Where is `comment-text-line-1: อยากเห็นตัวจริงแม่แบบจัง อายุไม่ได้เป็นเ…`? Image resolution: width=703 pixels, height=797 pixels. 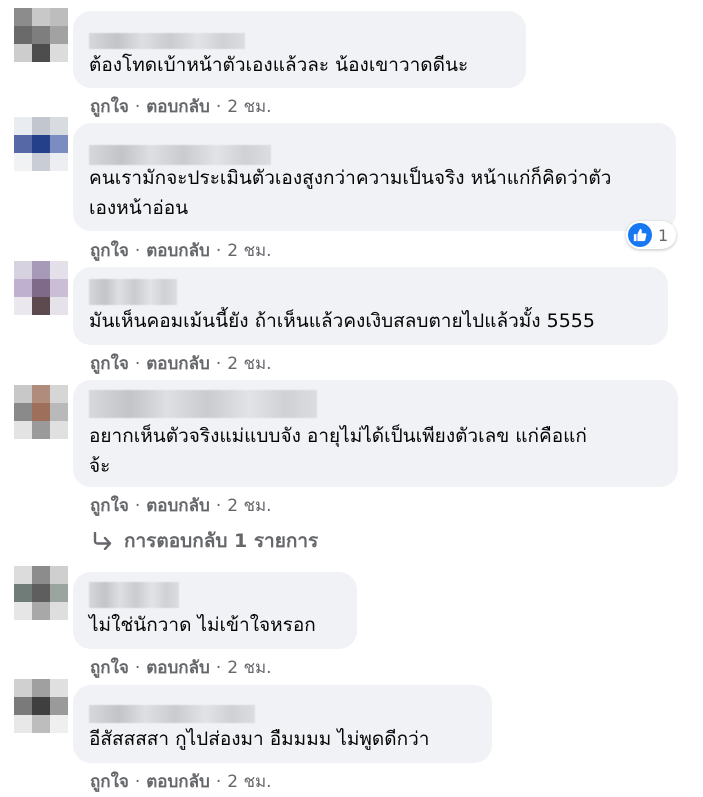
comment-text-line-1: อยากเห็นตัวจริงแม่แบบจัง อายุไม่ได้เป็นเ… is located at coordinates (338, 436).